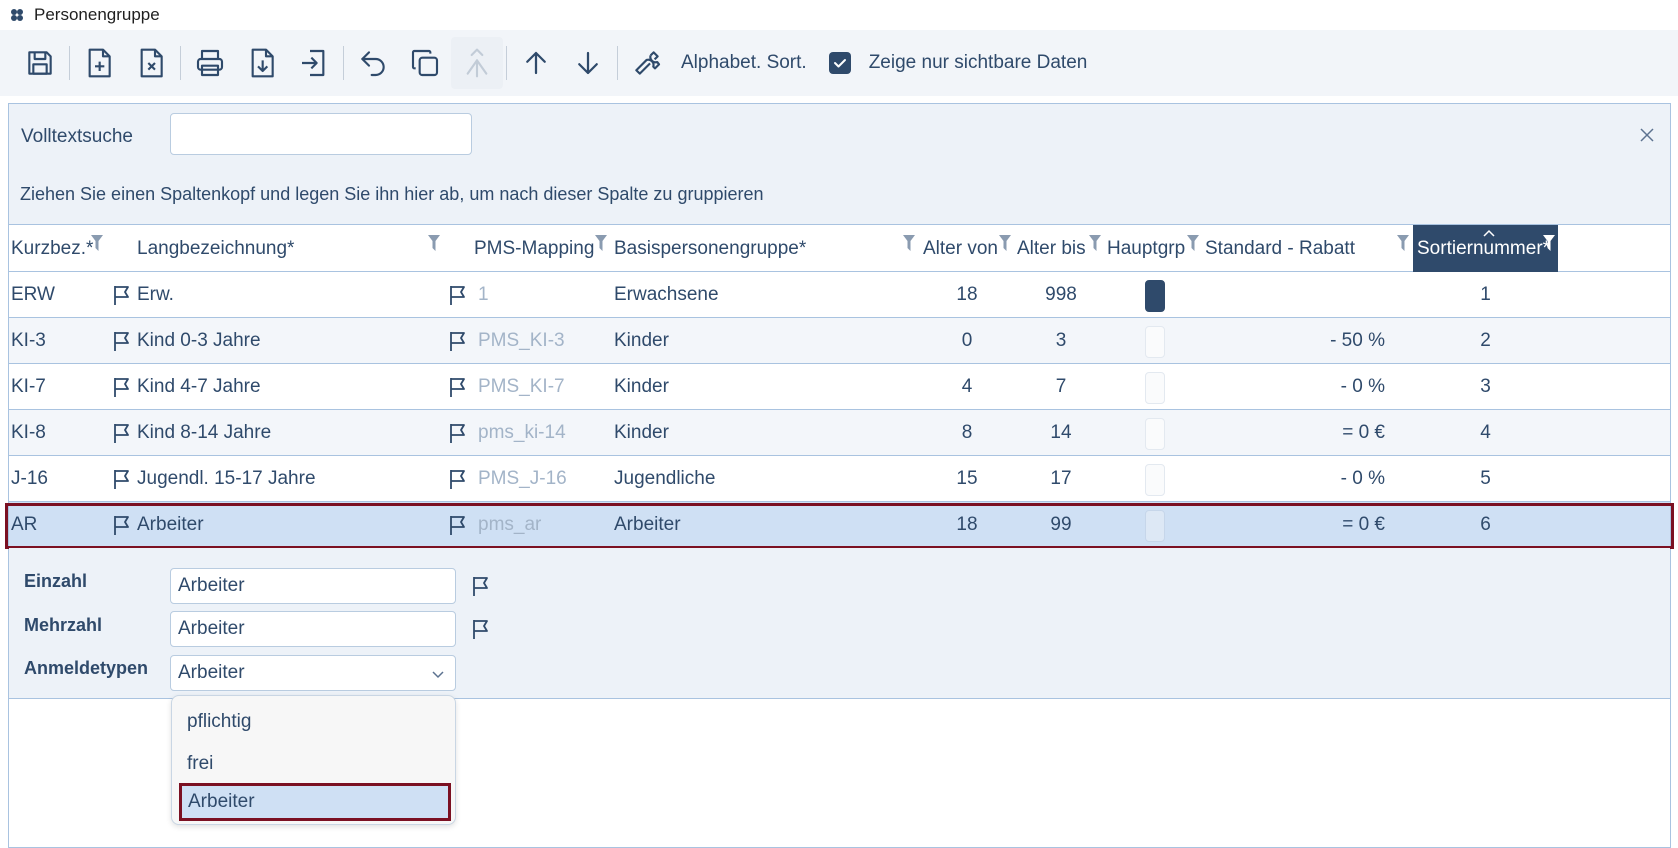 This screenshot has height=848, width=1678. What do you see at coordinates (313, 673) in the screenshot?
I see `anmeldetypen-select: Arbeiter` at bounding box center [313, 673].